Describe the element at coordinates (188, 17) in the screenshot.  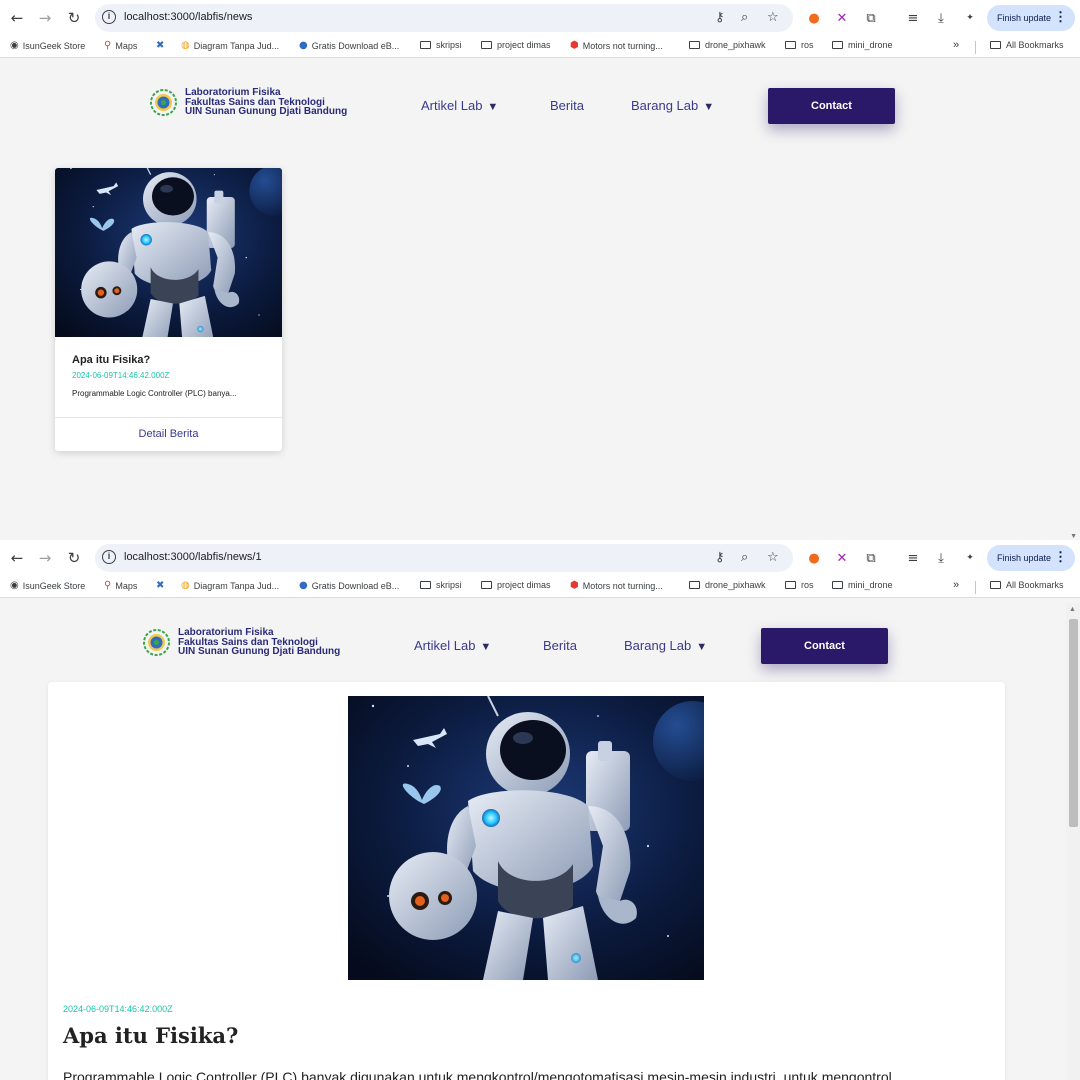
I see `url-text: localhost:3000/labfis/news` at that location.